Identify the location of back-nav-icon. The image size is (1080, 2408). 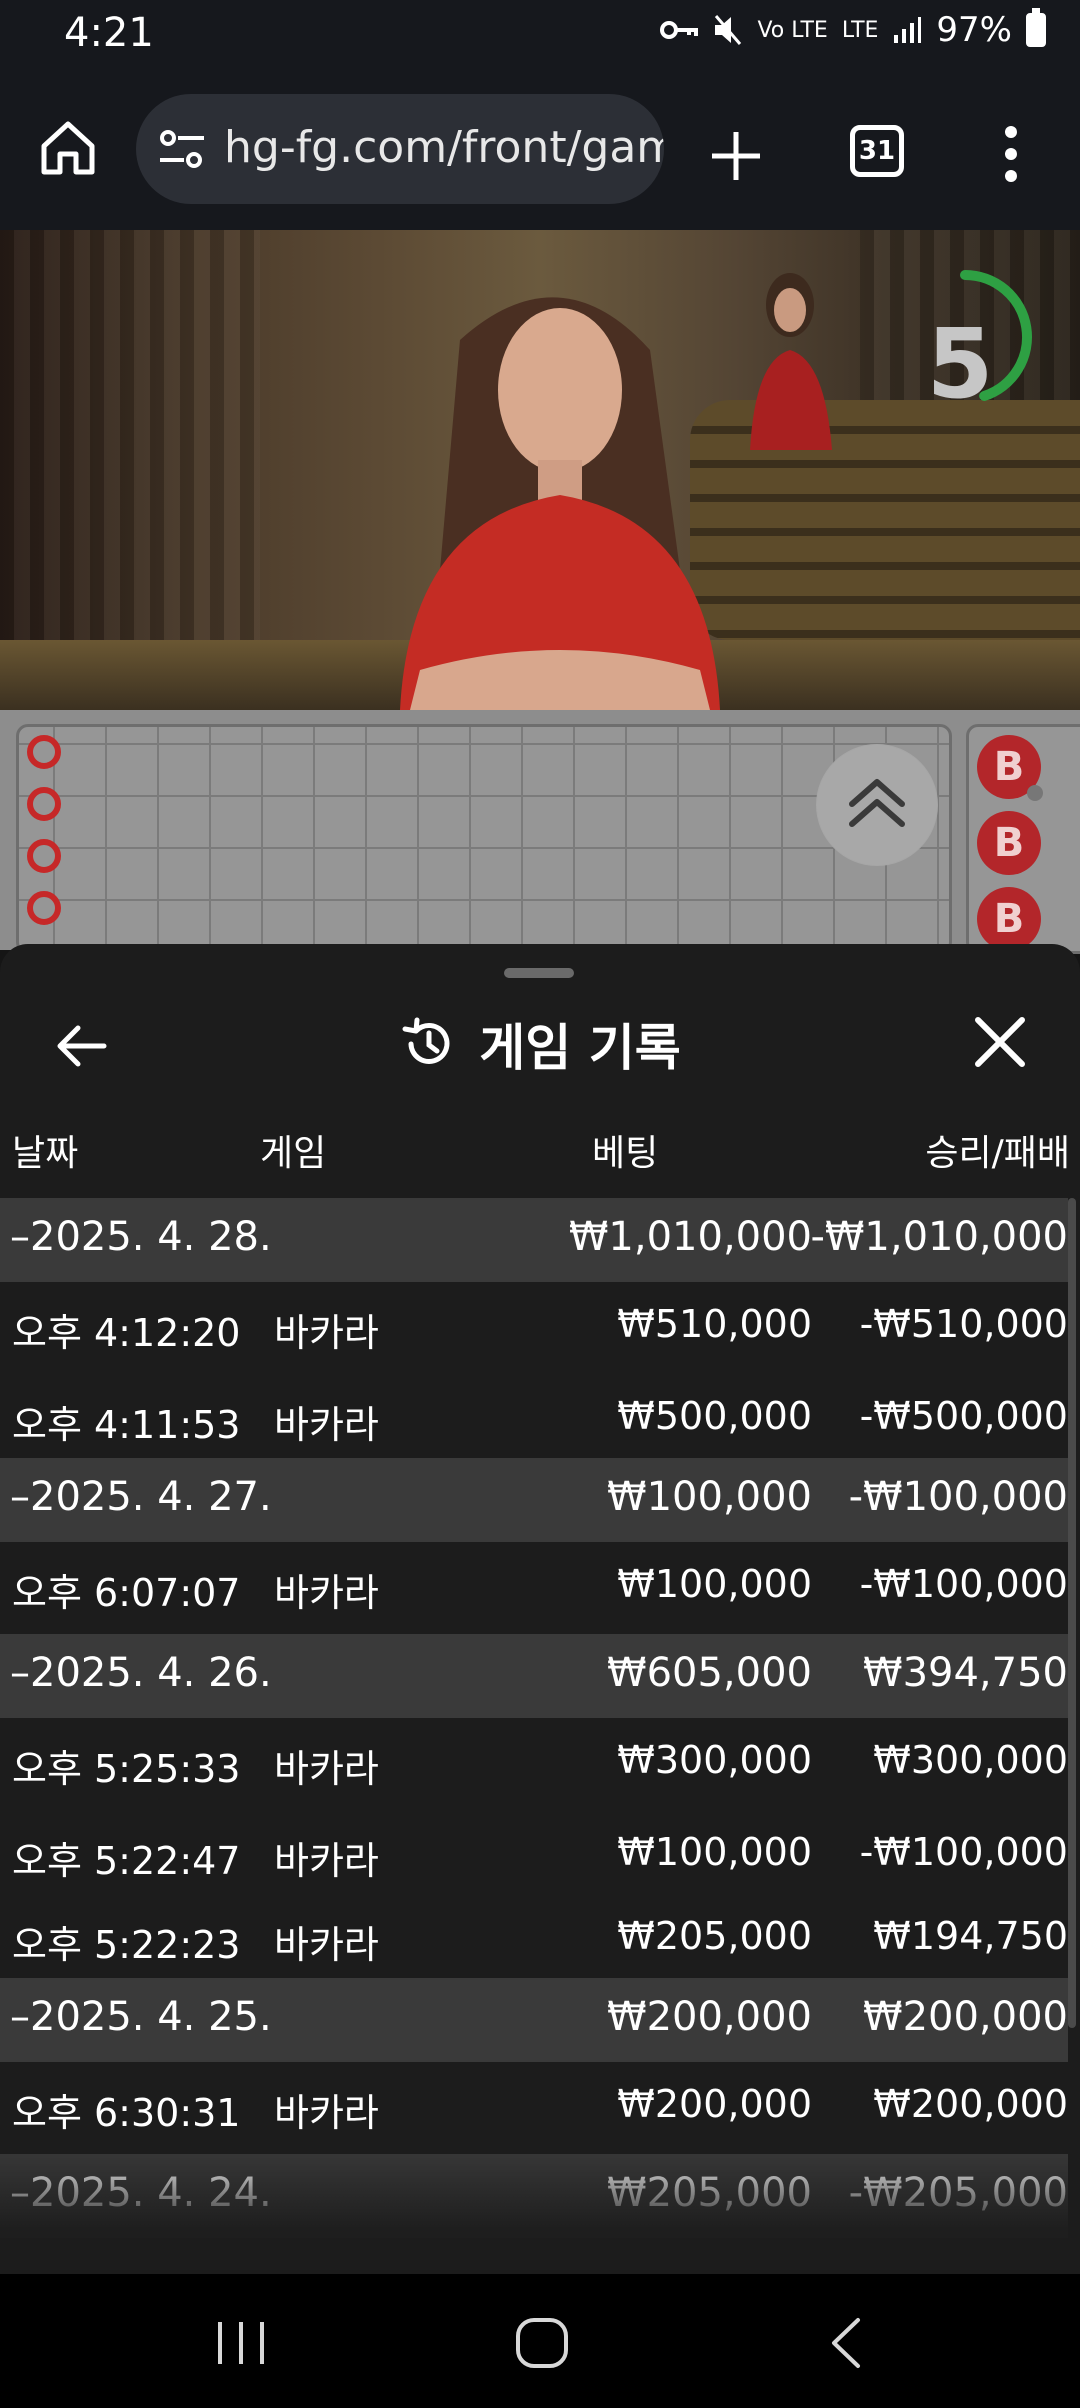
(846, 2343).